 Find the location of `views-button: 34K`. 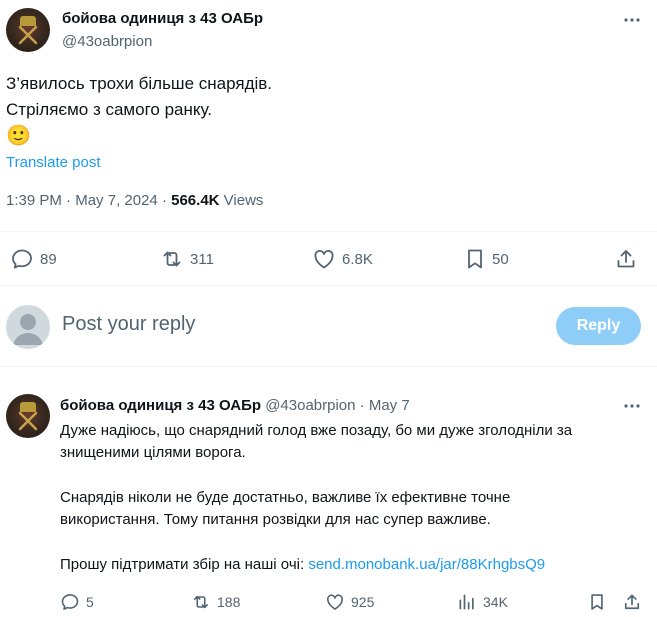

views-button: 34K is located at coordinates (482, 602).